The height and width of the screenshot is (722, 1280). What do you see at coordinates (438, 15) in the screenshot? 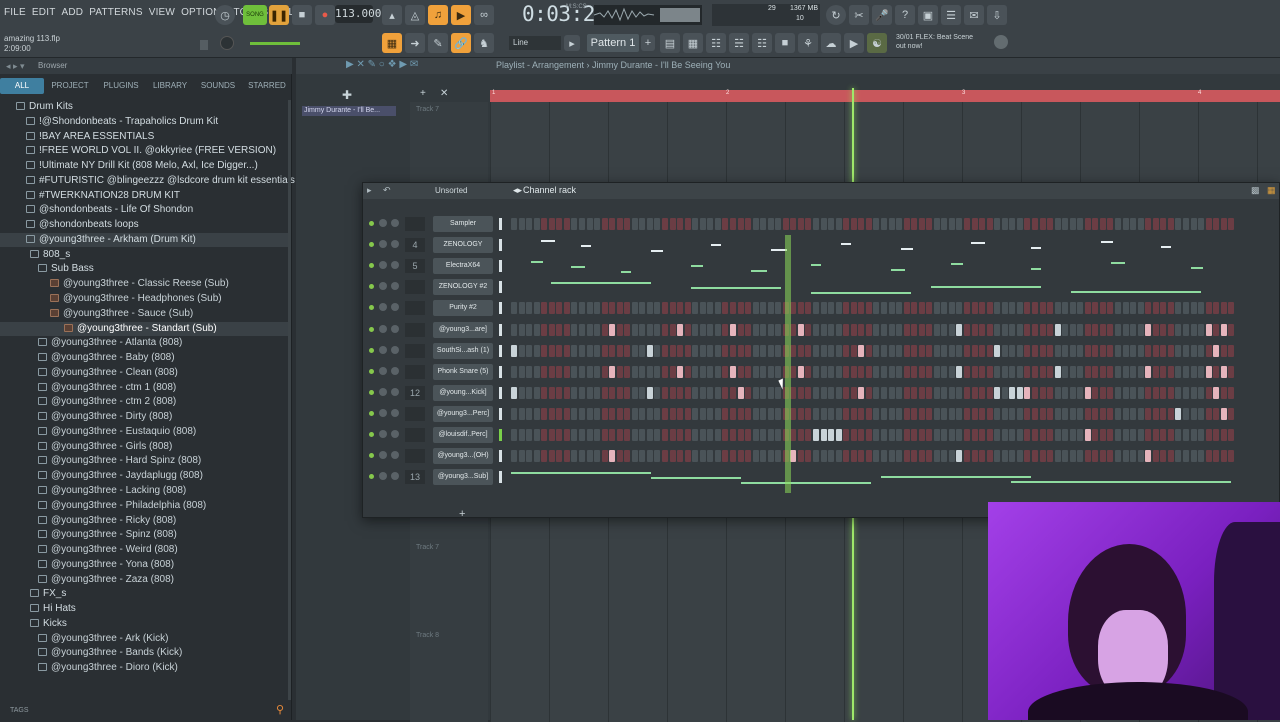
I see `countdown-icon: ♫` at bounding box center [438, 15].